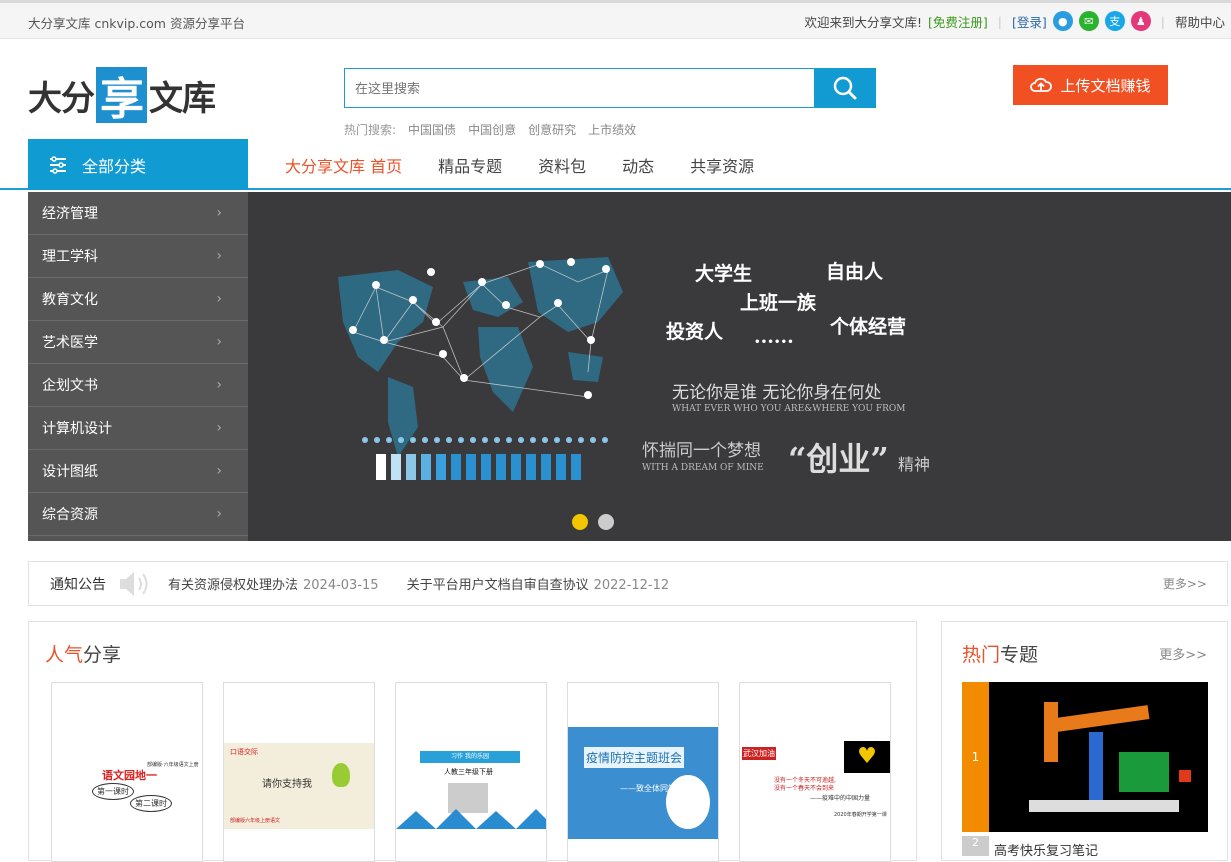 The height and width of the screenshot is (862, 1231). Describe the element at coordinates (631, 585) in the screenshot. I see `notice-item-date: 2022-12-12` at that location.